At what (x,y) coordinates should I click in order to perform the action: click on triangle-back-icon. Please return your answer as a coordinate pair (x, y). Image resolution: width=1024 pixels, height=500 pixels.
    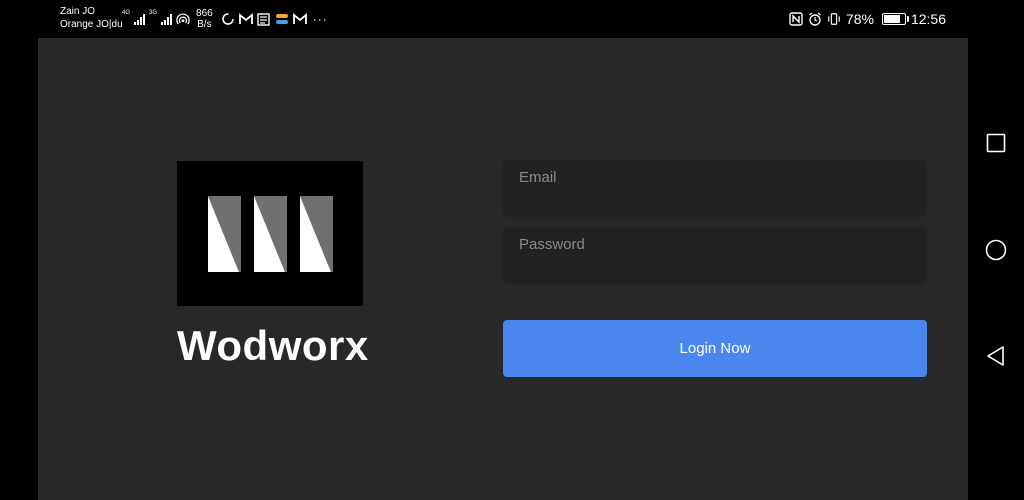
    Looking at the image, I should click on (995, 356).